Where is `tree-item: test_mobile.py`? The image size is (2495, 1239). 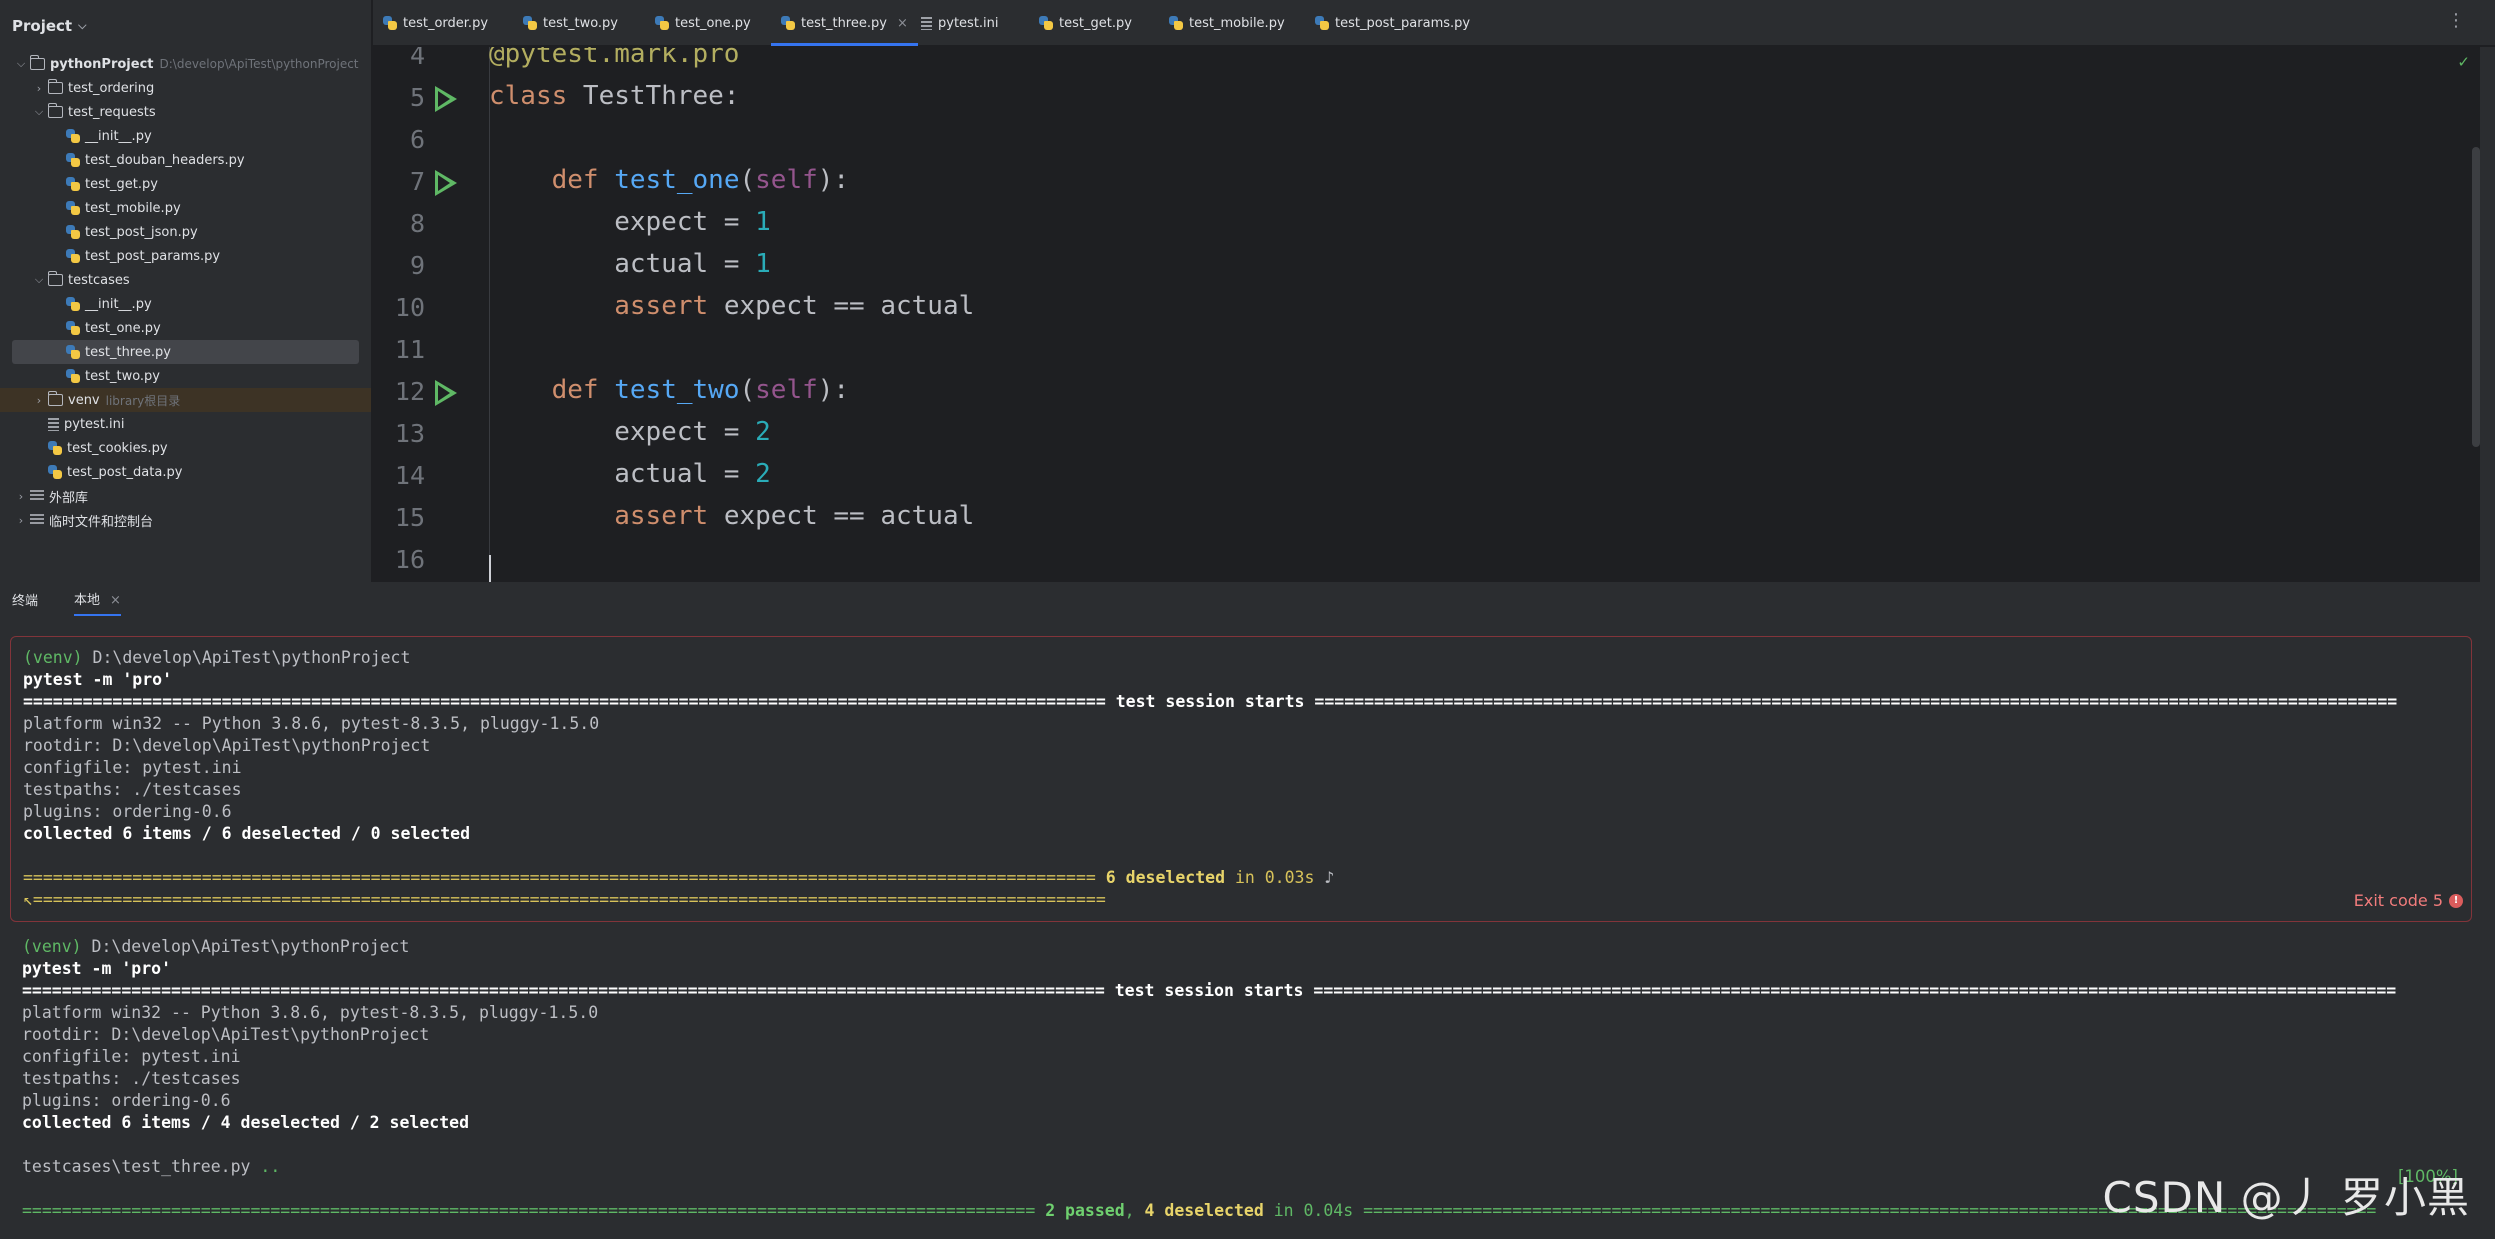
tree-item: test_mobile.py is located at coordinates (185, 208).